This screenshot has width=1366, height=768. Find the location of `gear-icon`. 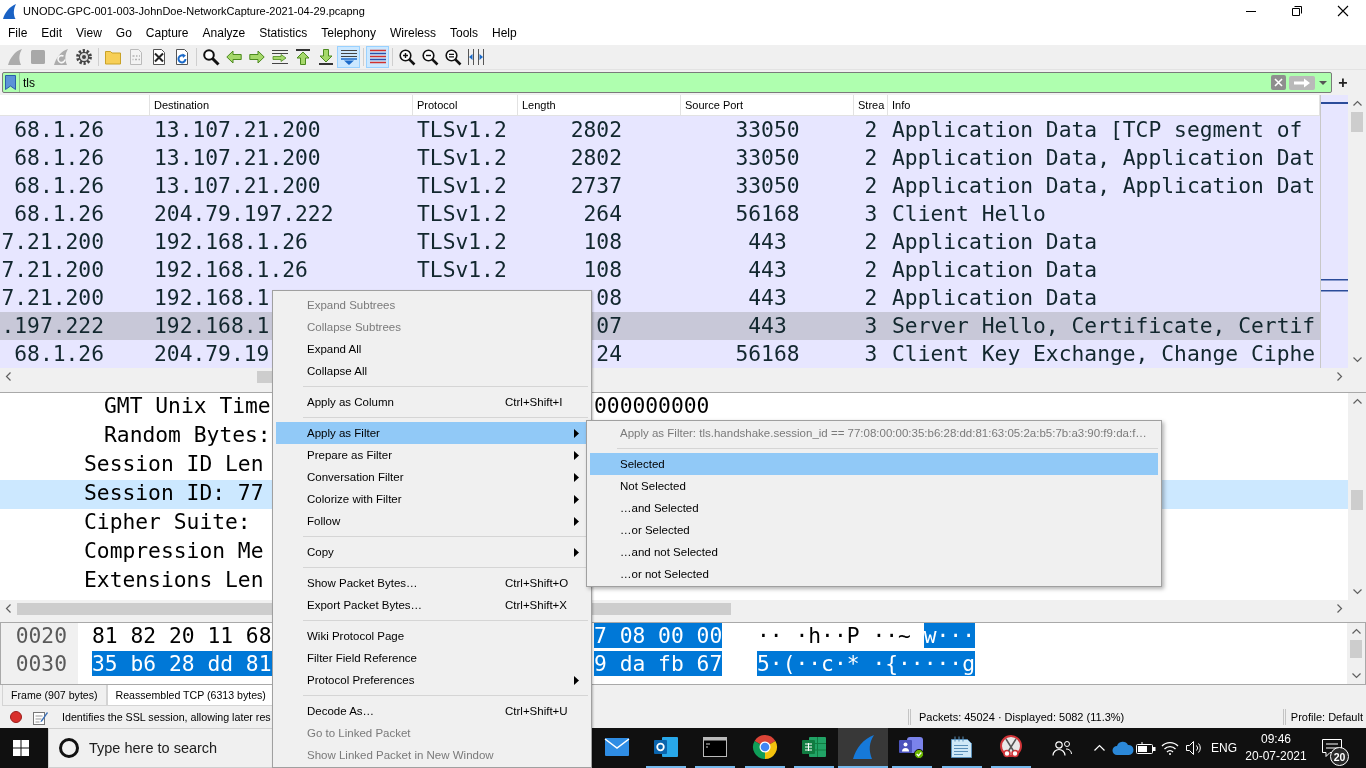

gear-icon is located at coordinates (83, 57).